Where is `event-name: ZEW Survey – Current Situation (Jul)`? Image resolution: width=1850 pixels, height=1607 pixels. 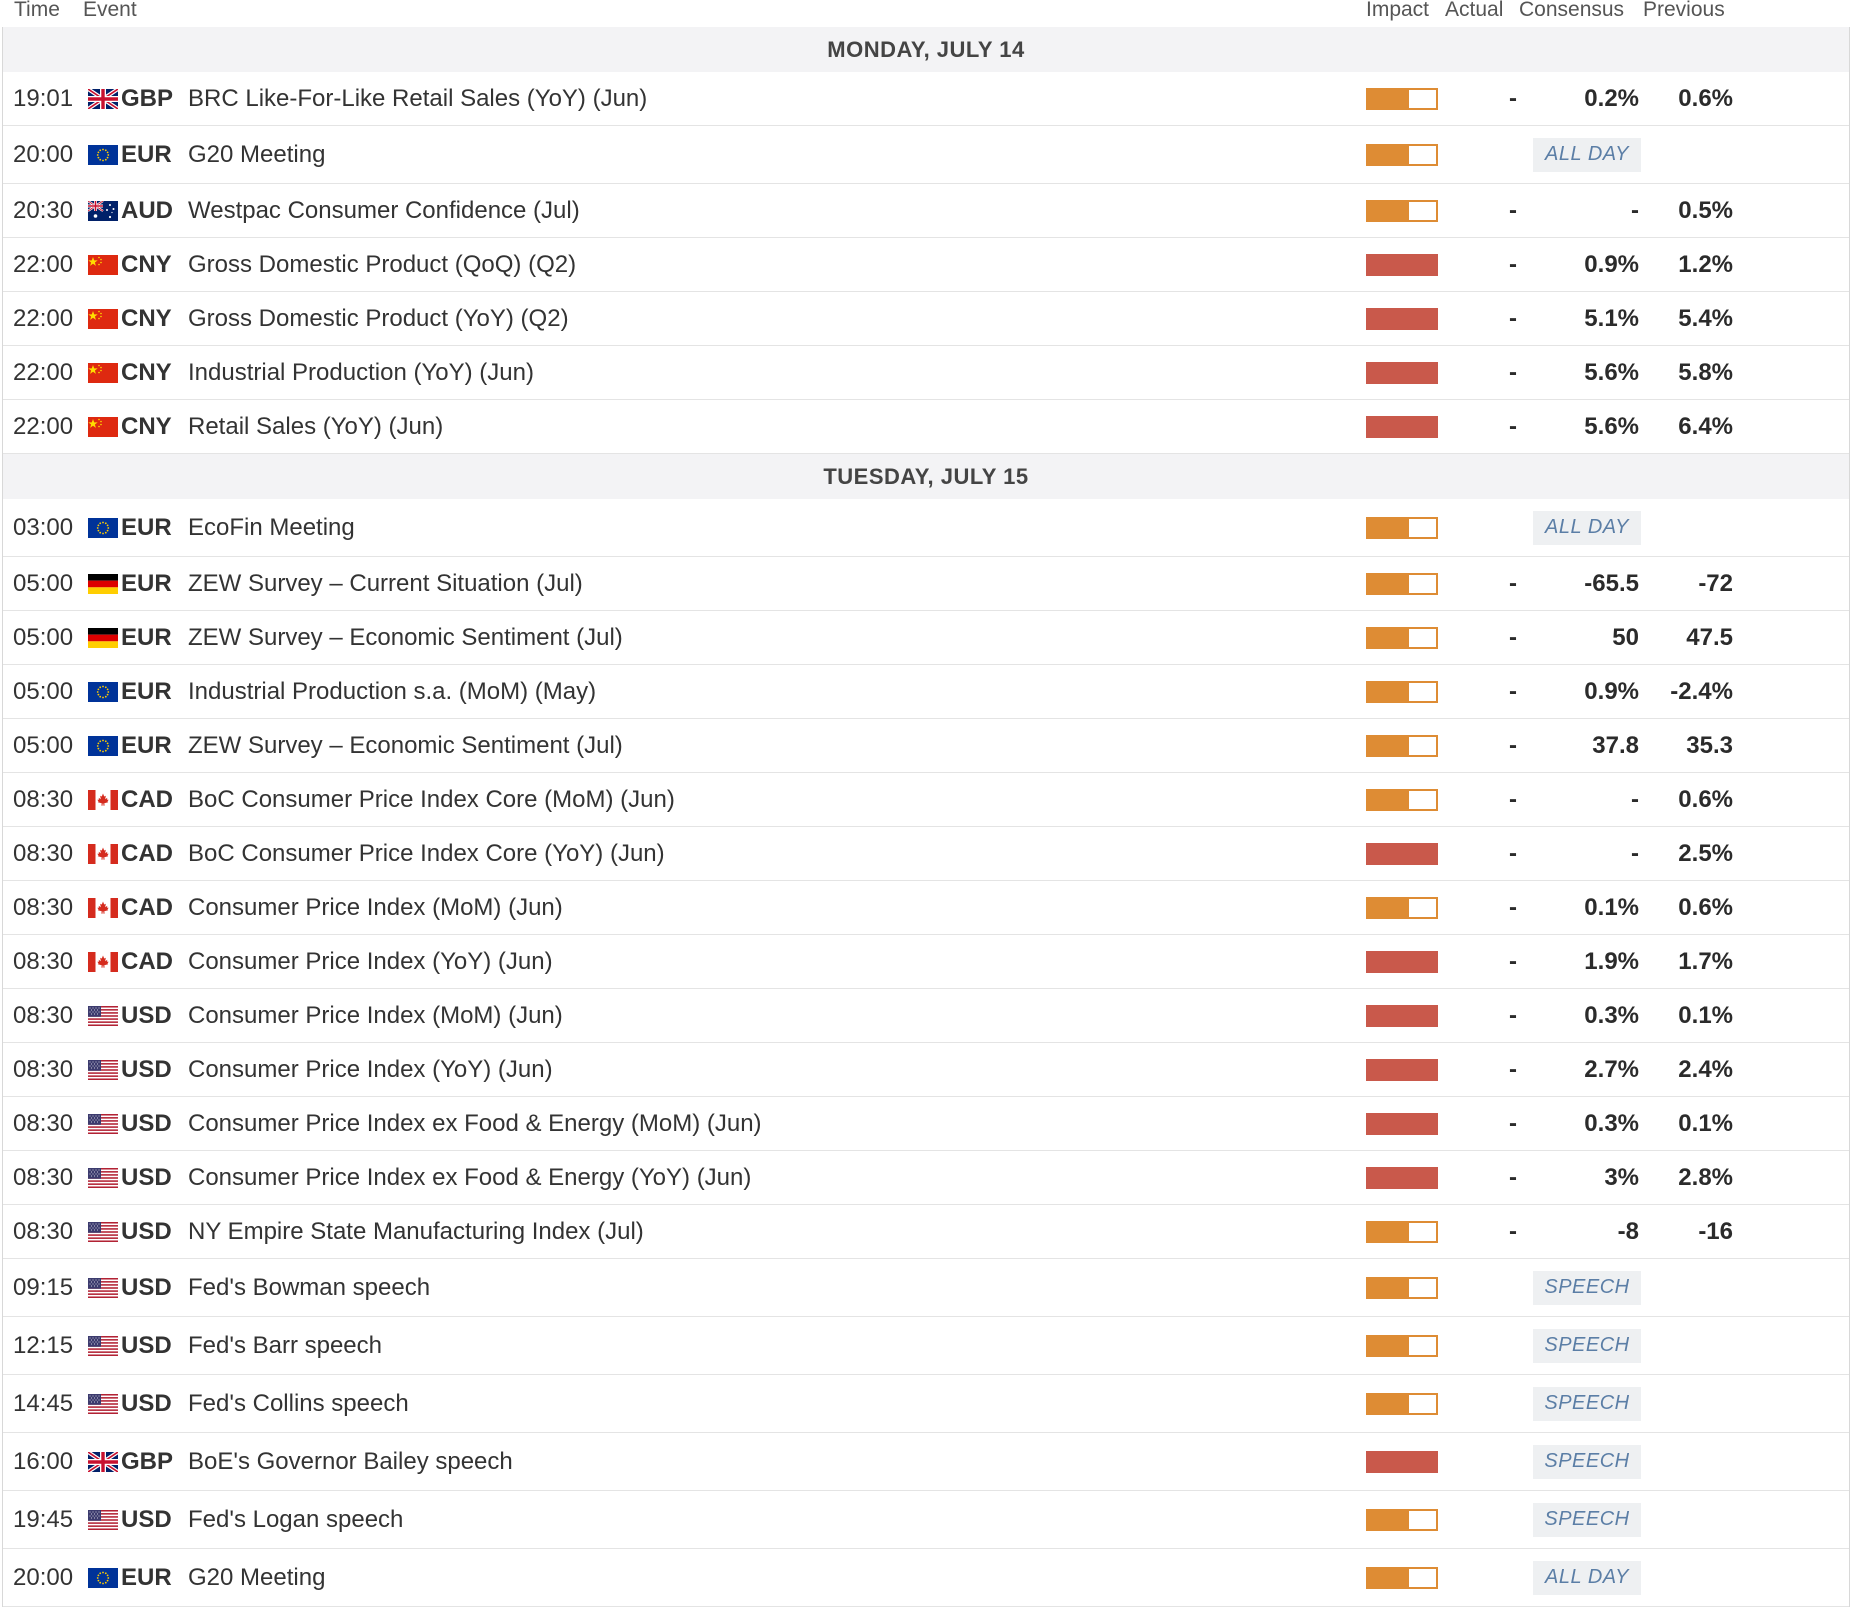
event-name: ZEW Survey – Current Situation (Jul) is located at coordinates (385, 583).